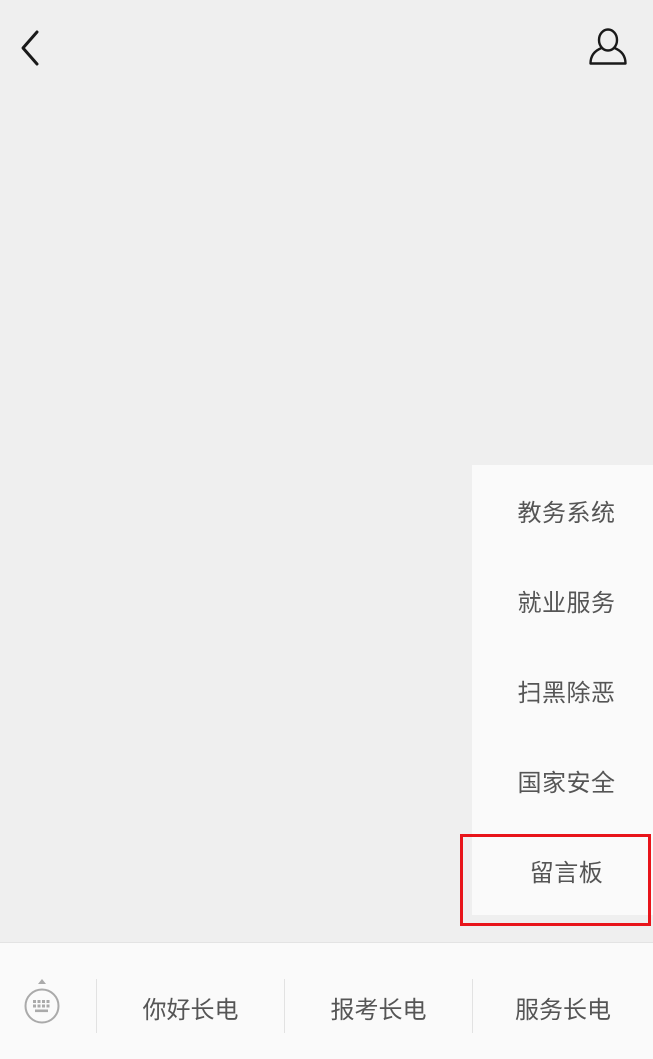 The width and height of the screenshot is (653, 1059). What do you see at coordinates (566, 692) in the screenshot?
I see `submenu-item-label: 扫黑除恶` at bounding box center [566, 692].